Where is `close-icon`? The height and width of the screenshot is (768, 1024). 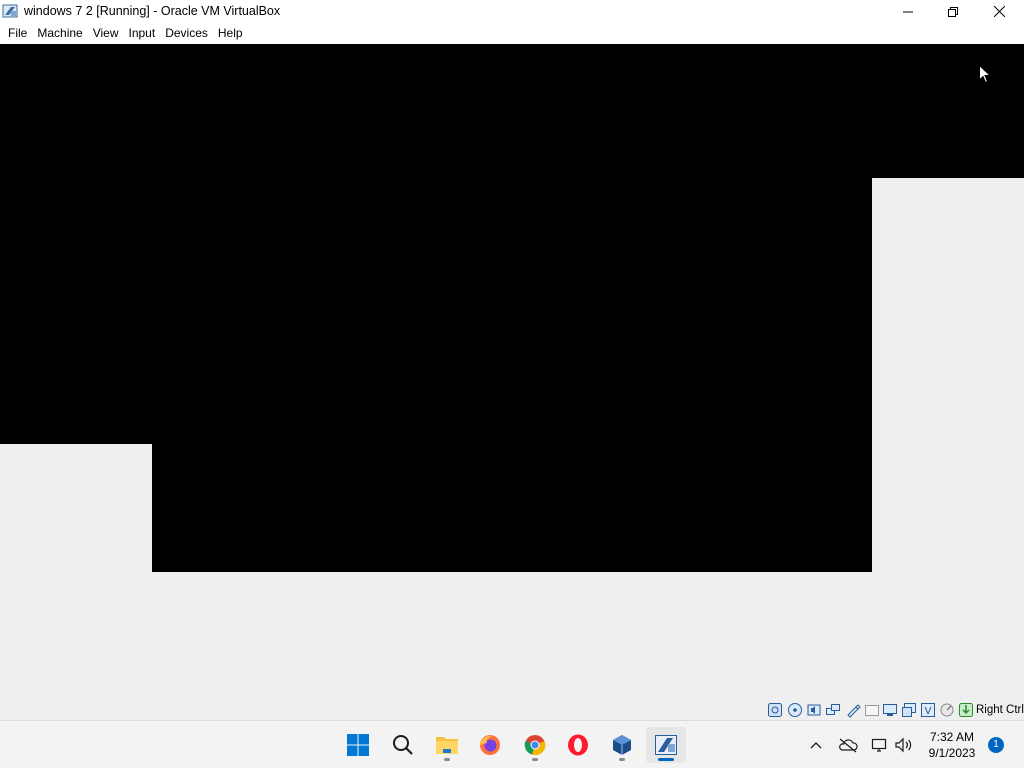 close-icon is located at coordinates (999, 11).